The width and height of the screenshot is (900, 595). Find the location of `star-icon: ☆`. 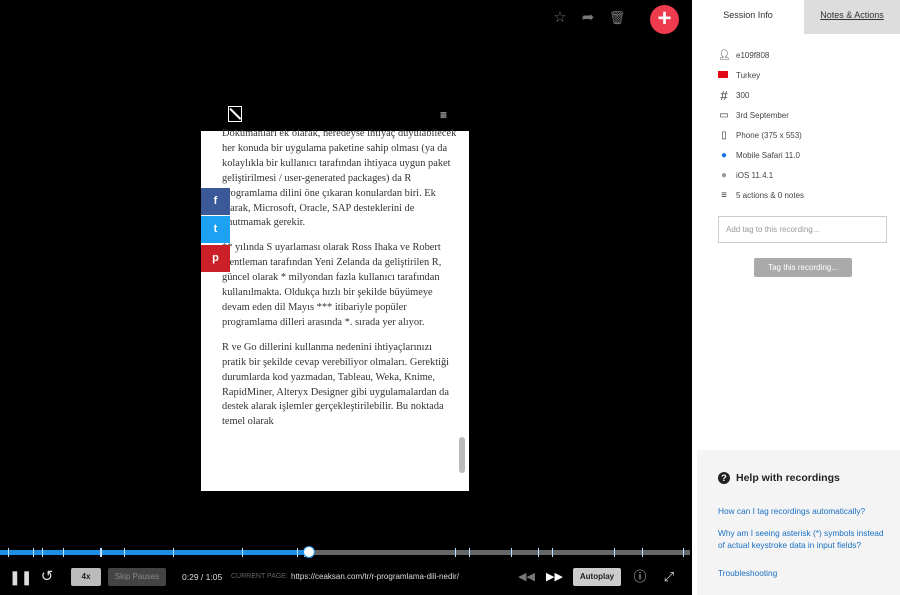

star-icon: ☆ is located at coordinates (560, 18).